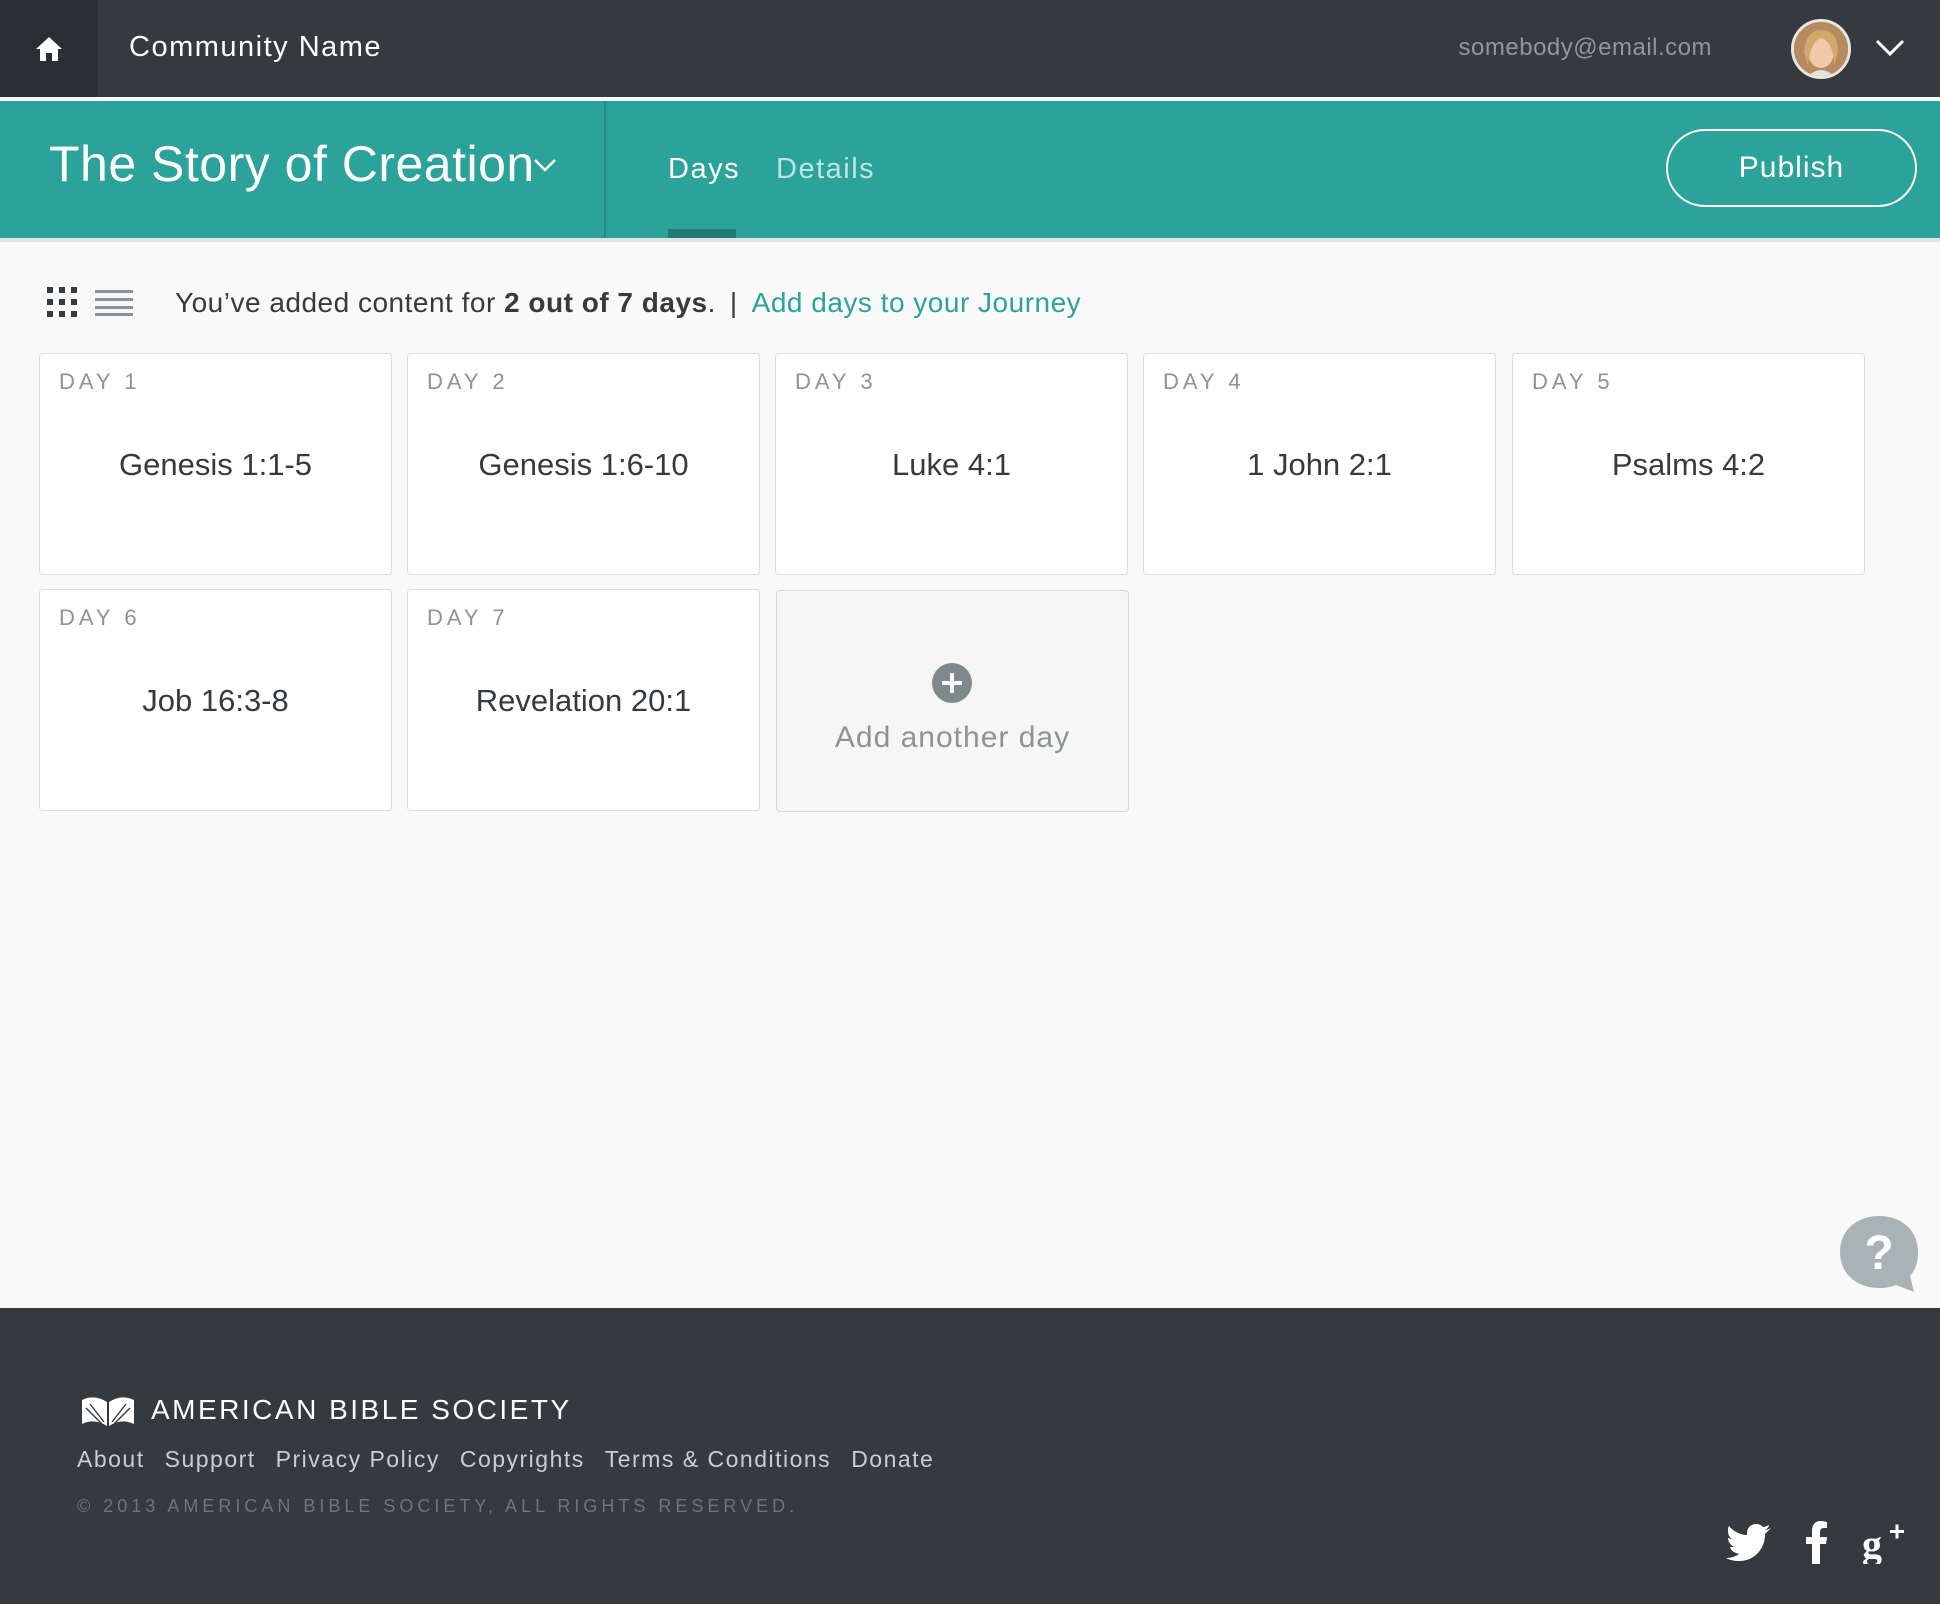 This screenshot has width=1940, height=1604. I want to click on day-reference: Genesis 1:6-10, so click(583, 464).